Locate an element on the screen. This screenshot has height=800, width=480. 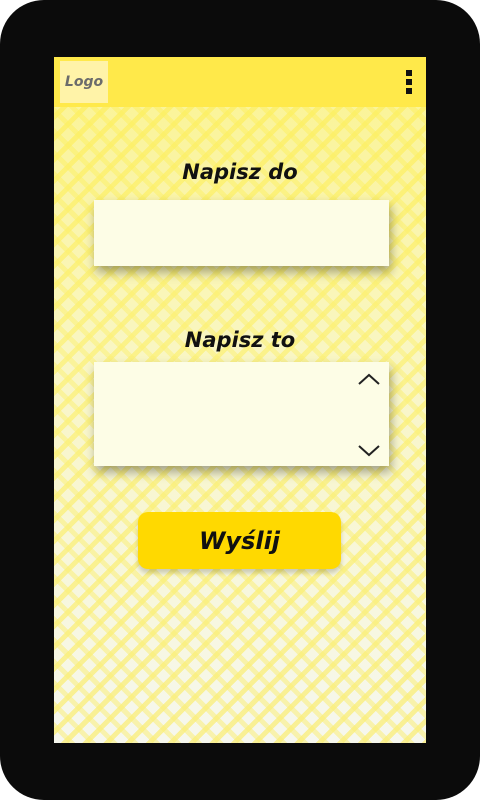
chevron-up-icon is located at coordinates (369, 379).